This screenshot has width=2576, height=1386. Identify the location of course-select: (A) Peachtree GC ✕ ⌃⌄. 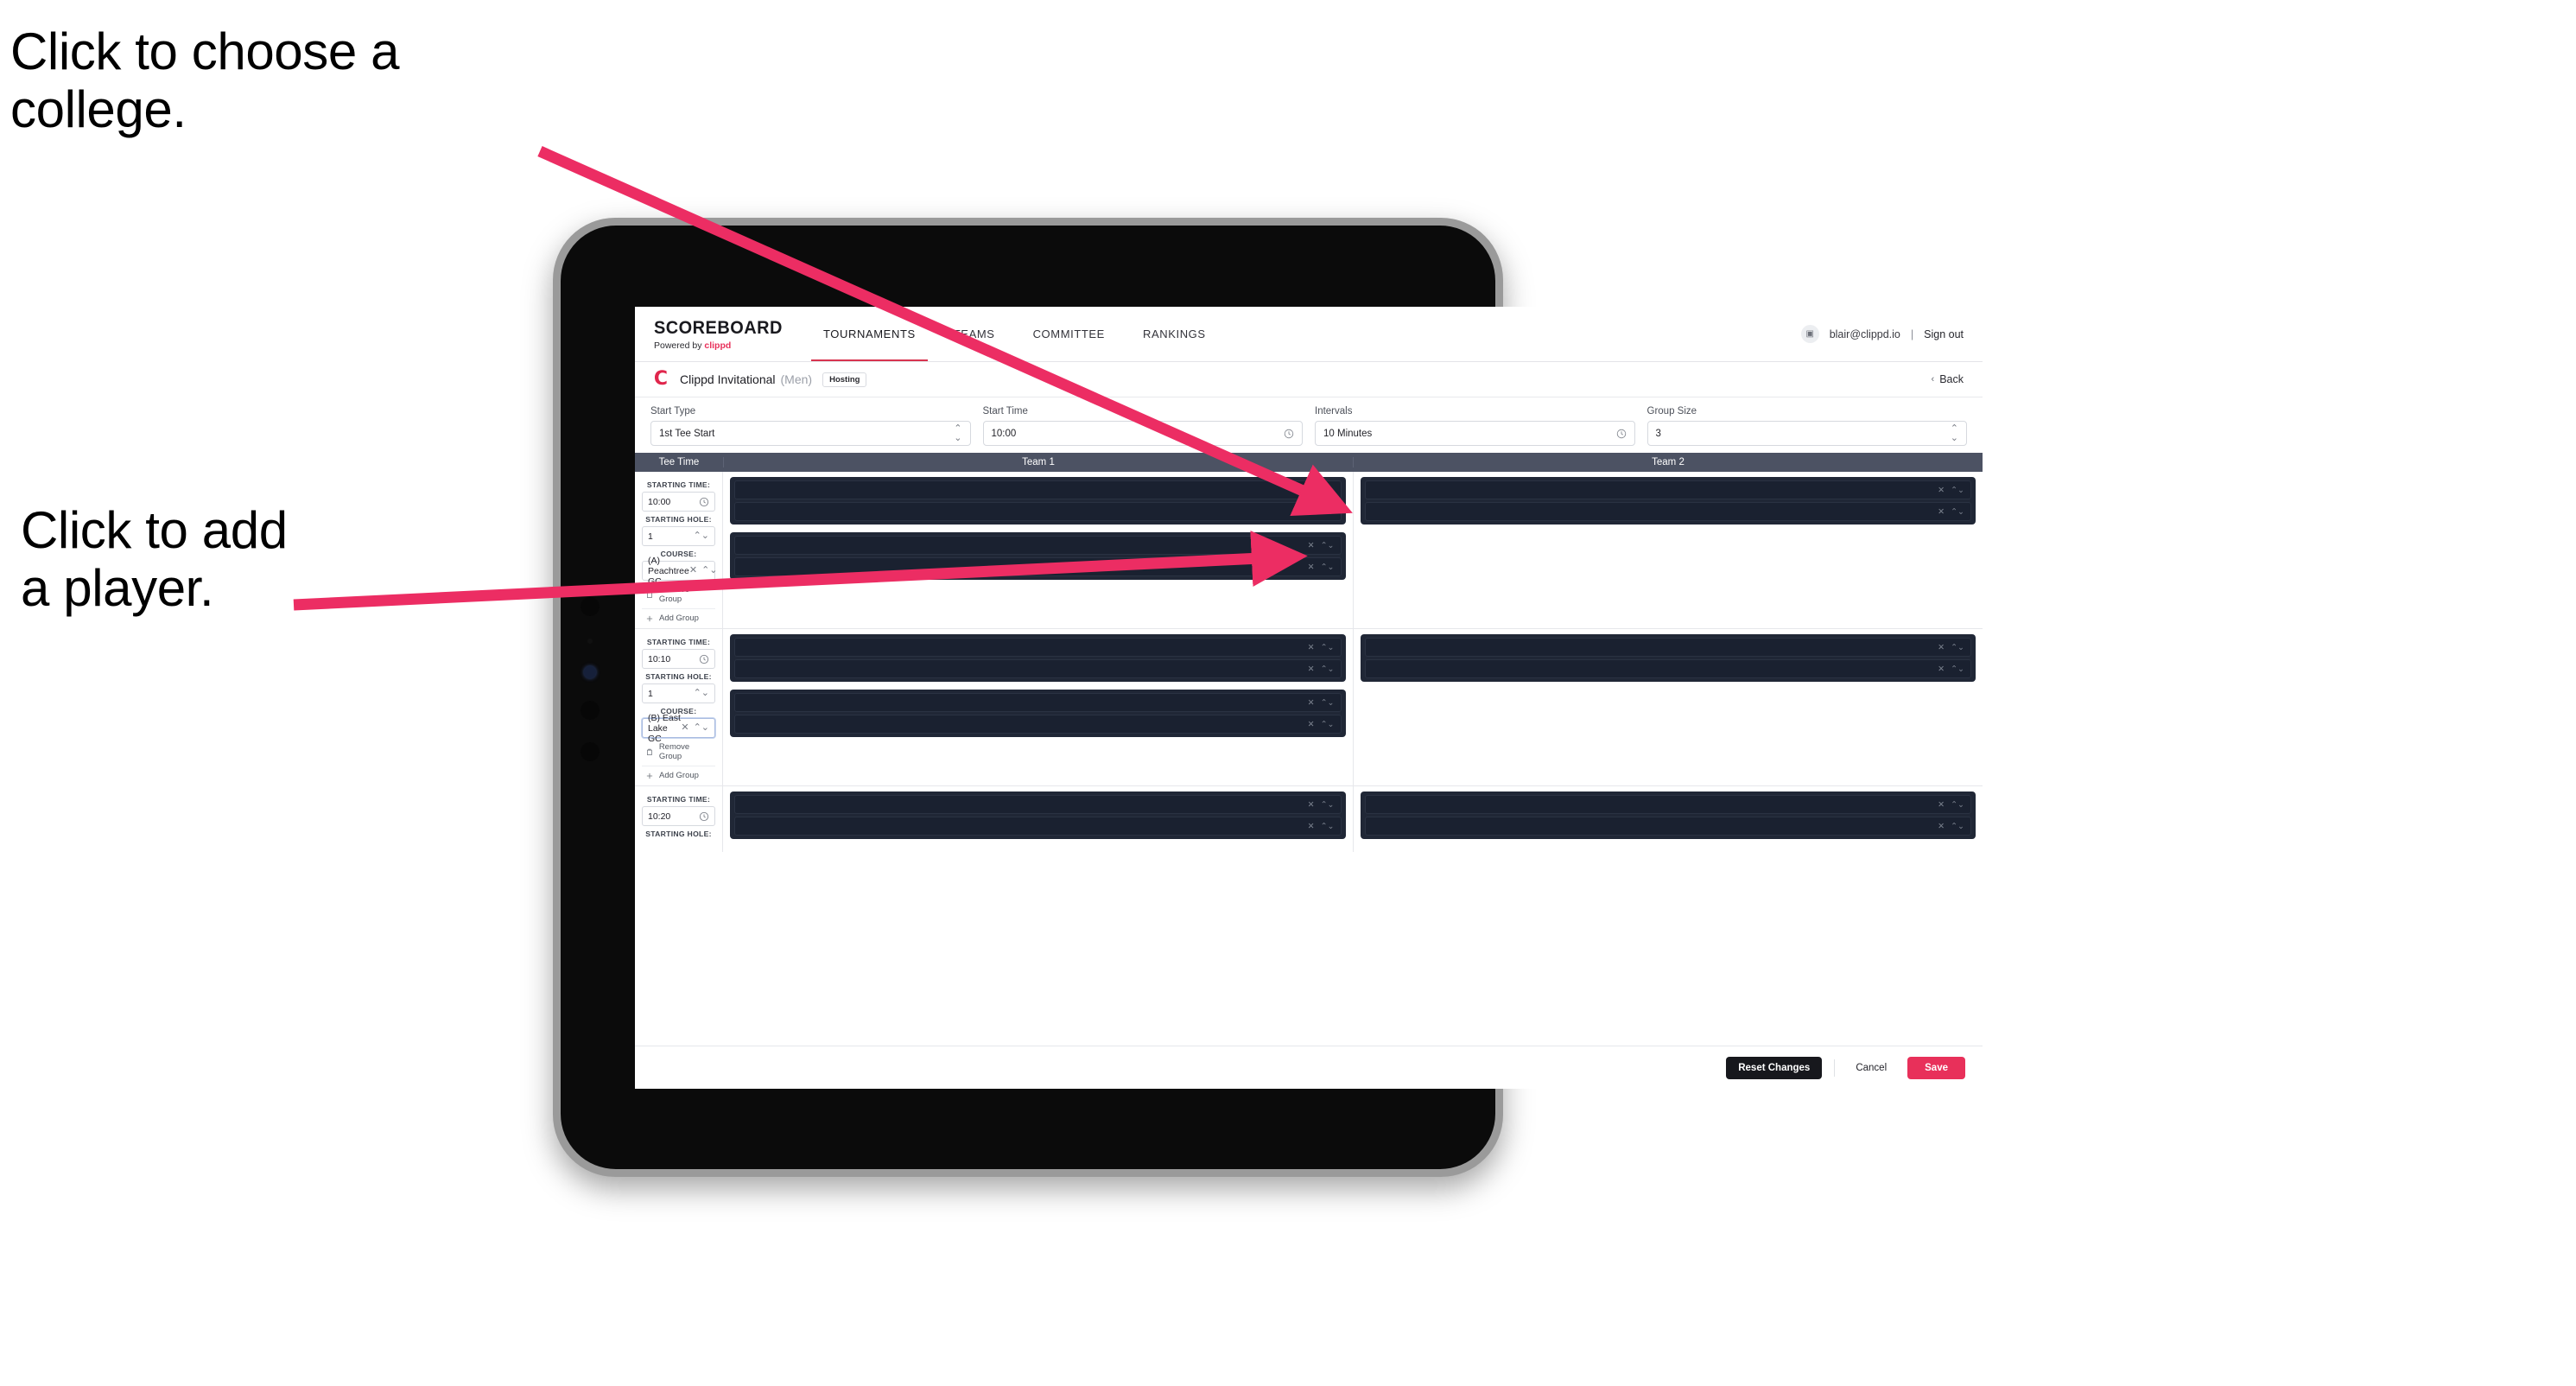
(680, 571).